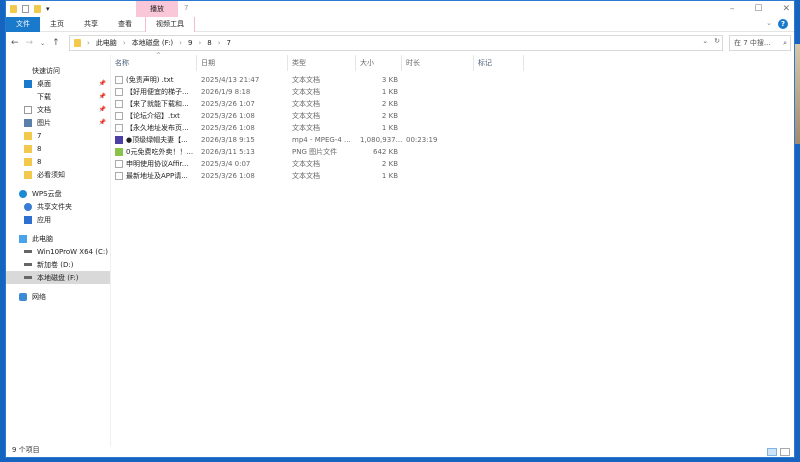 The width and height of the screenshot is (800, 462). What do you see at coordinates (58, 238) in the screenshot?
I see `nav-item: 此电脑` at bounding box center [58, 238].